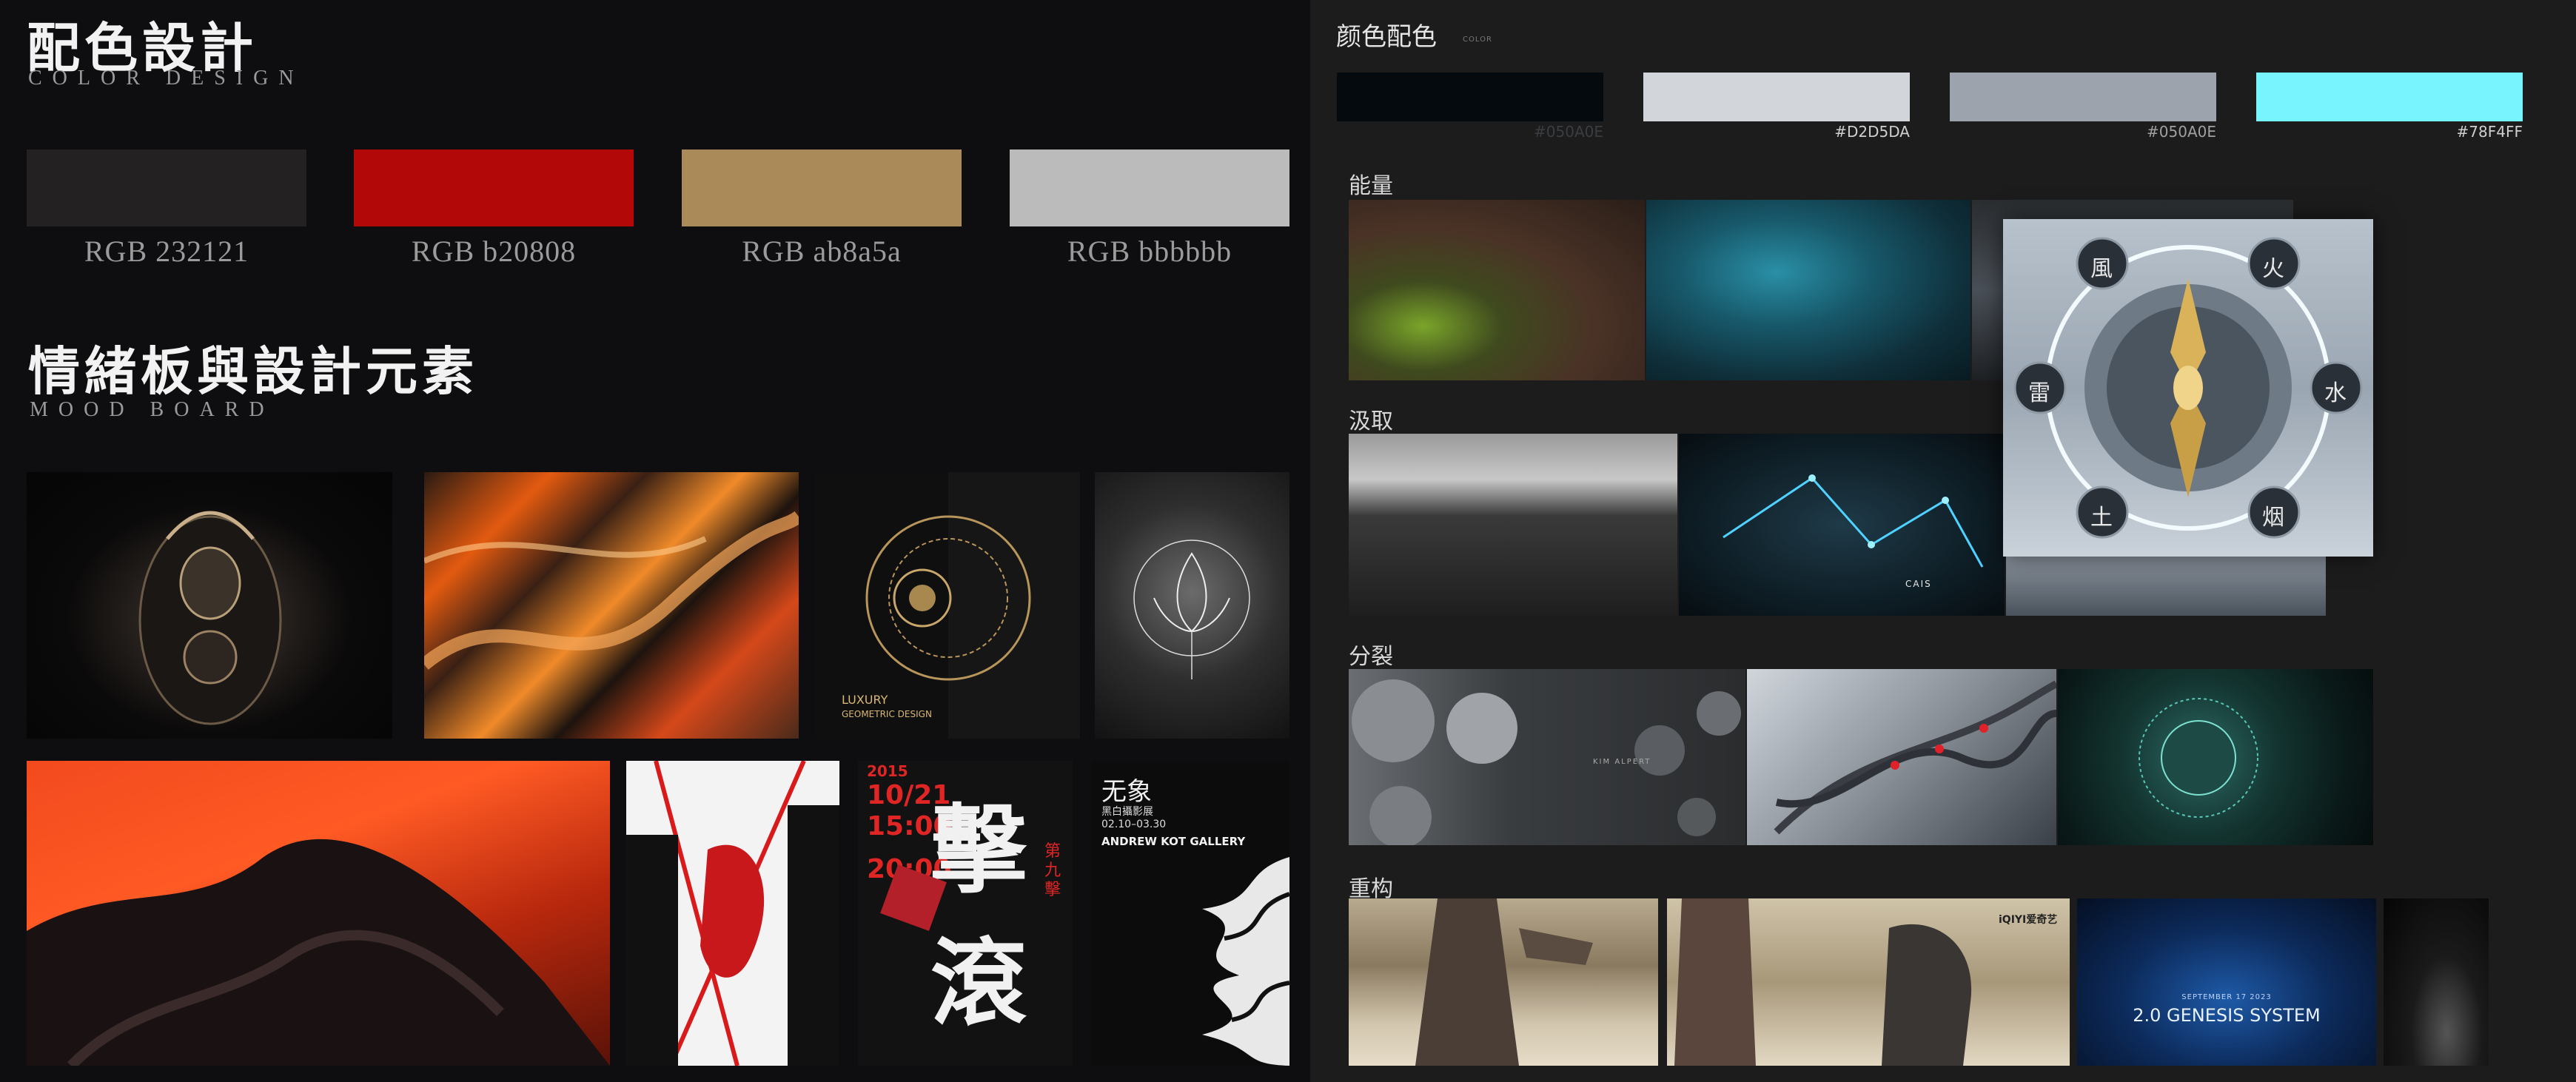  I want to click on color-palette-title: 颜色配色, so click(1386, 37).